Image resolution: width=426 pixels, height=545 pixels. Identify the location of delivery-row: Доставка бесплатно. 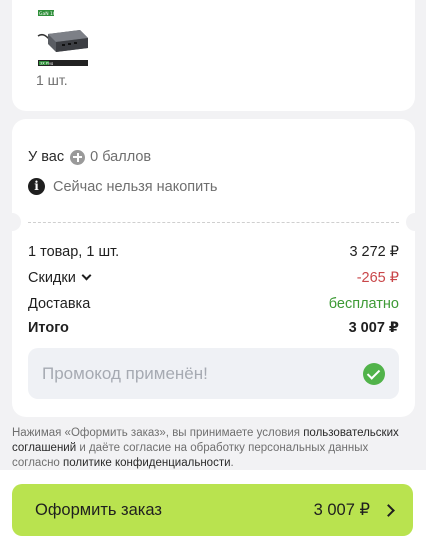
(213, 304).